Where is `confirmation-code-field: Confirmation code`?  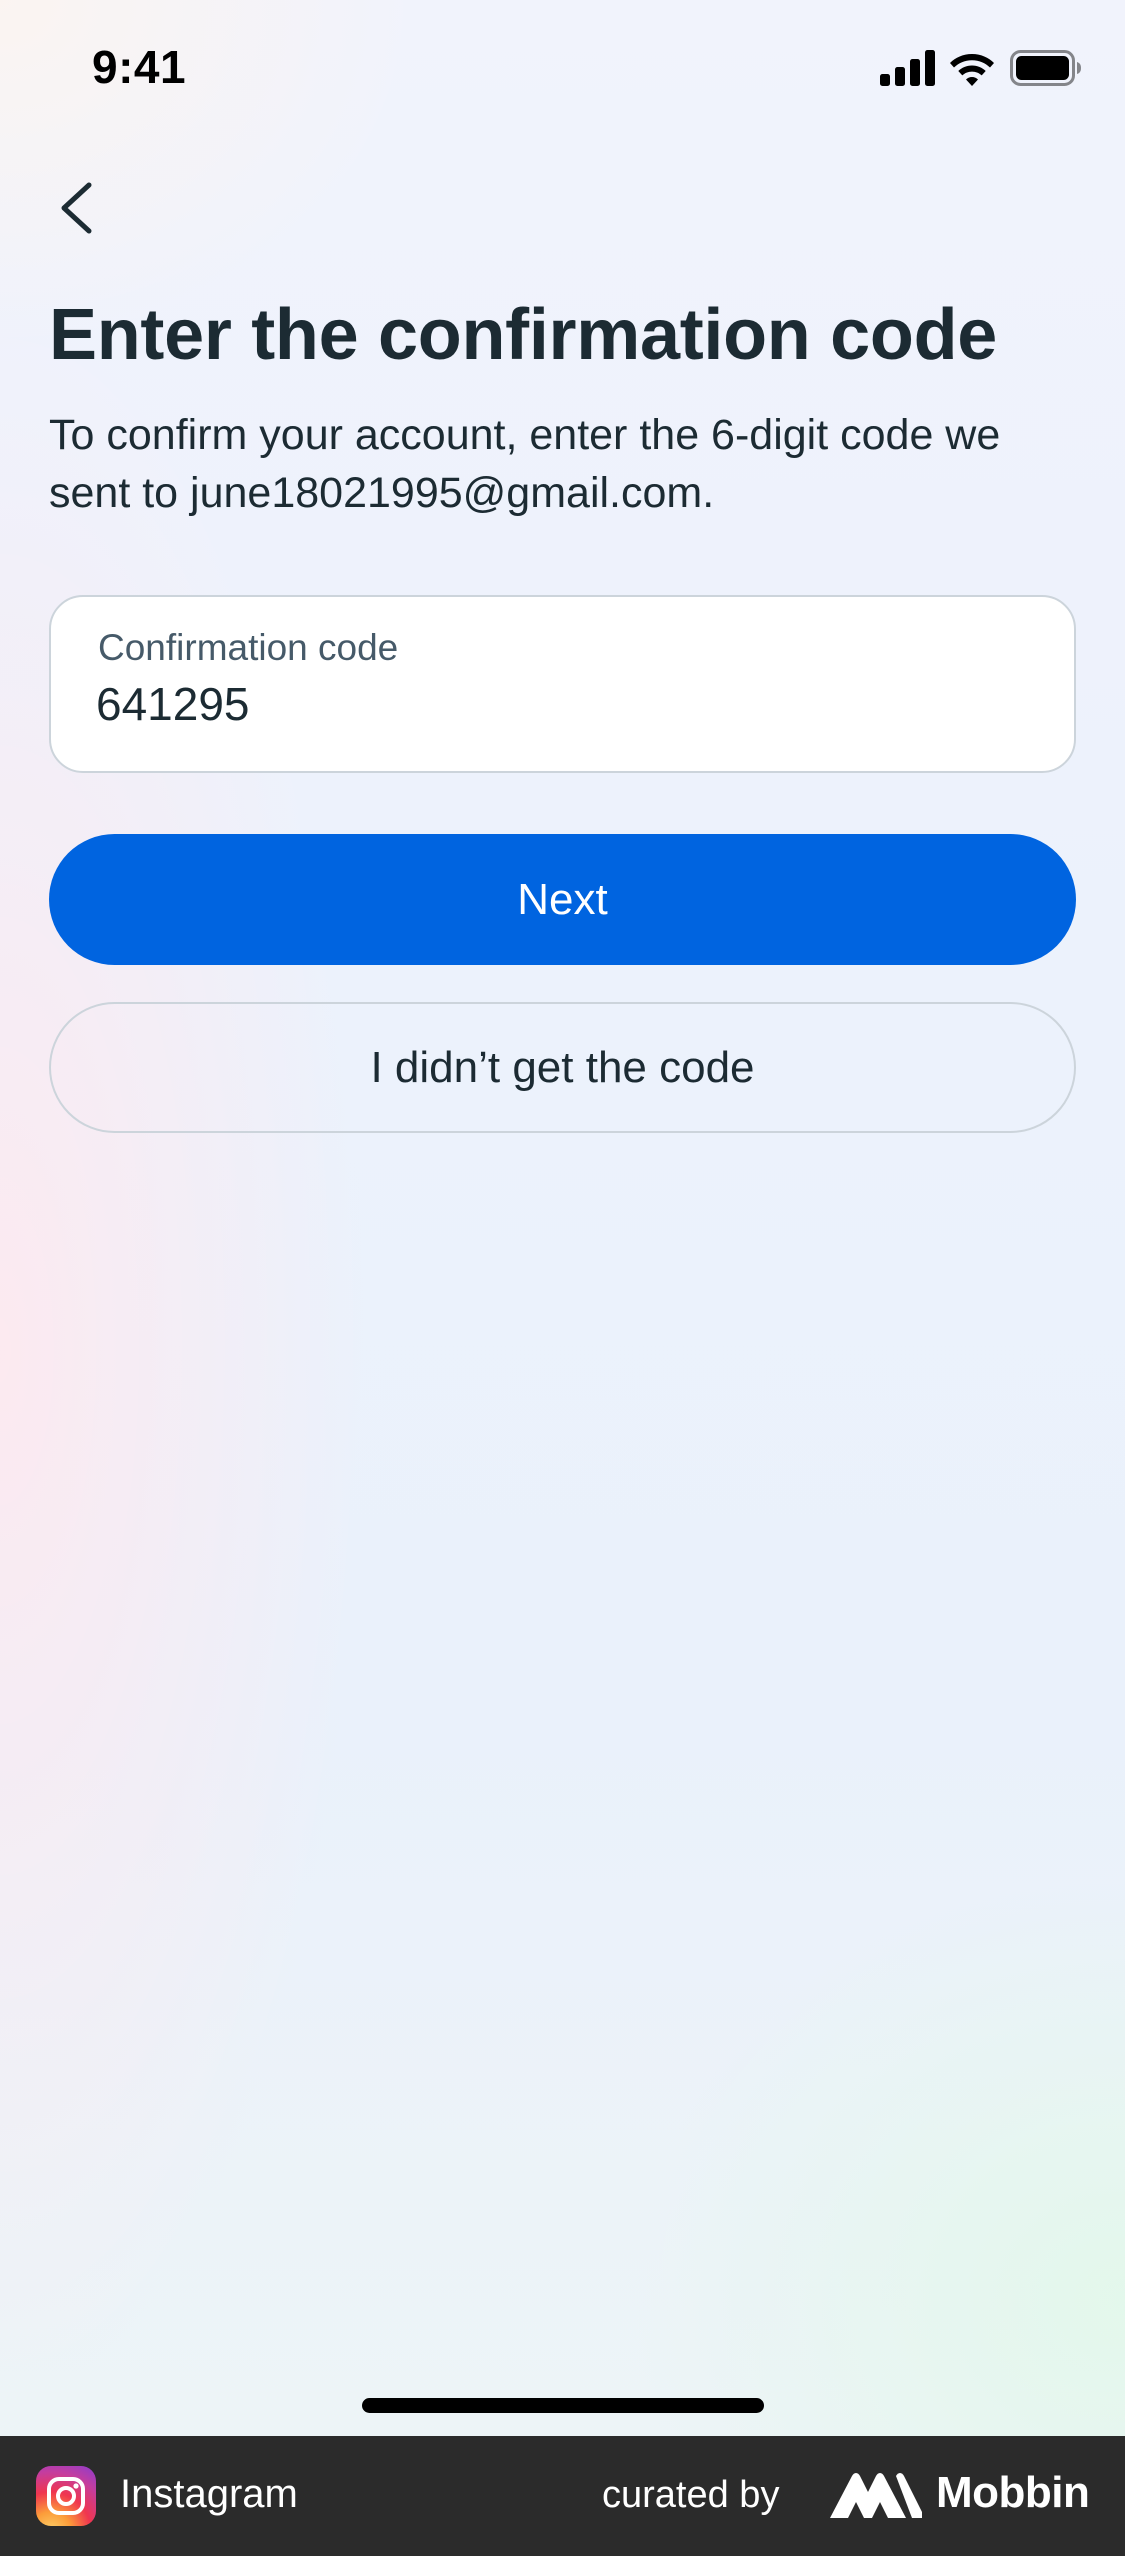 confirmation-code-field: Confirmation code is located at coordinates (562, 684).